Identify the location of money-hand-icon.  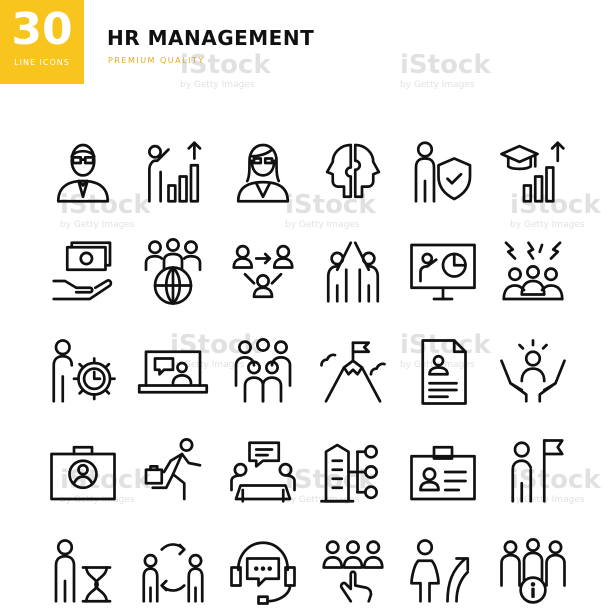
(83, 272).